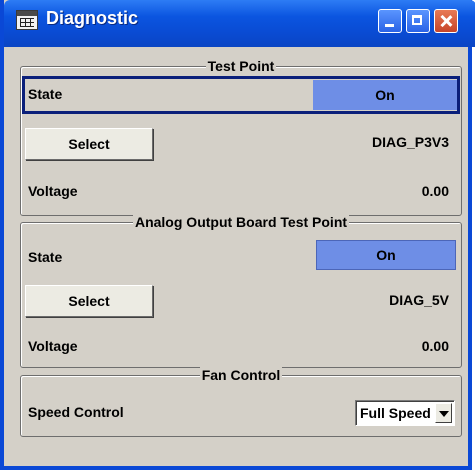 The height and width of the screenshot is (470, 475). What do you see at coordinates (410, 142) in the screenshot?
I see `test-point-selected-value: DIAG_P3V3` at bounding box center [410, 142].